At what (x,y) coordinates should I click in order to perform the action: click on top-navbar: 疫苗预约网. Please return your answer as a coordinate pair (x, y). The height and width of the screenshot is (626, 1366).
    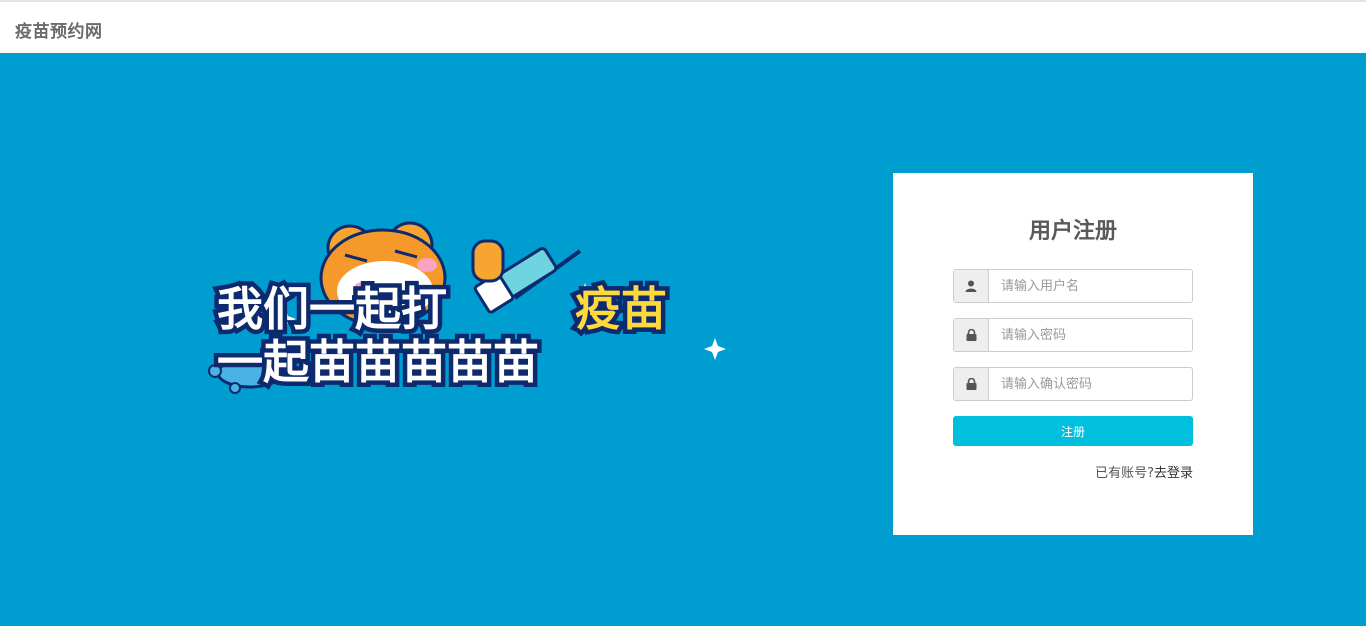
    Looking at the image, I should click on (683, 26).